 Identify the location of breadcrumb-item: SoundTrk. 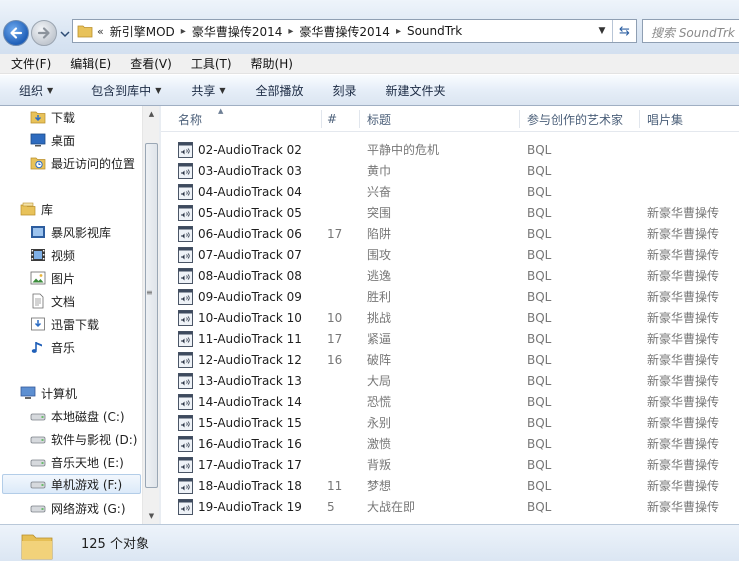
(434, 31).